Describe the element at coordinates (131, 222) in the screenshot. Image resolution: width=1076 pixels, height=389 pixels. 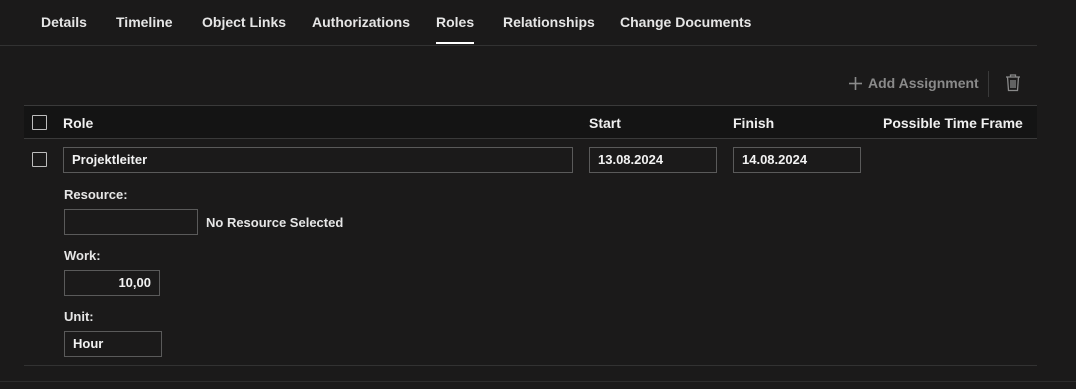
I see `resource-field` at that location.